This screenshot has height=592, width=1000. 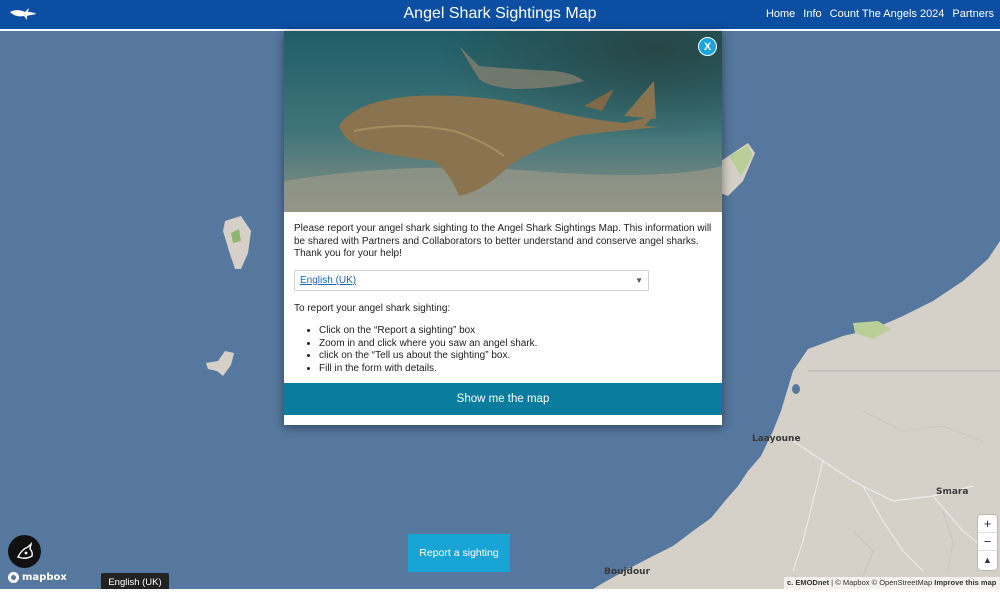 I want to click on zoom-out-button: −, so click(x=987, y=542).